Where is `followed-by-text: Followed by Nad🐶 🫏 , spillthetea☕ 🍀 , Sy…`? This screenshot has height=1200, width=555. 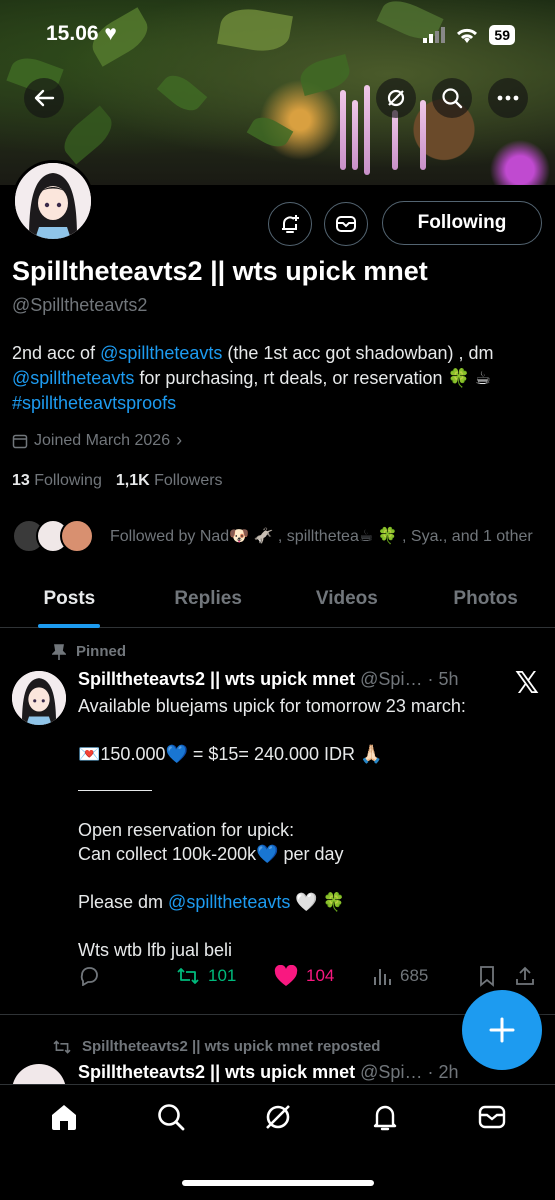
followed-by-text: Followed by Nad🐶 🫏 , spillthetea☕ 🍀 , Sy… is located at coordinates (321, 536).